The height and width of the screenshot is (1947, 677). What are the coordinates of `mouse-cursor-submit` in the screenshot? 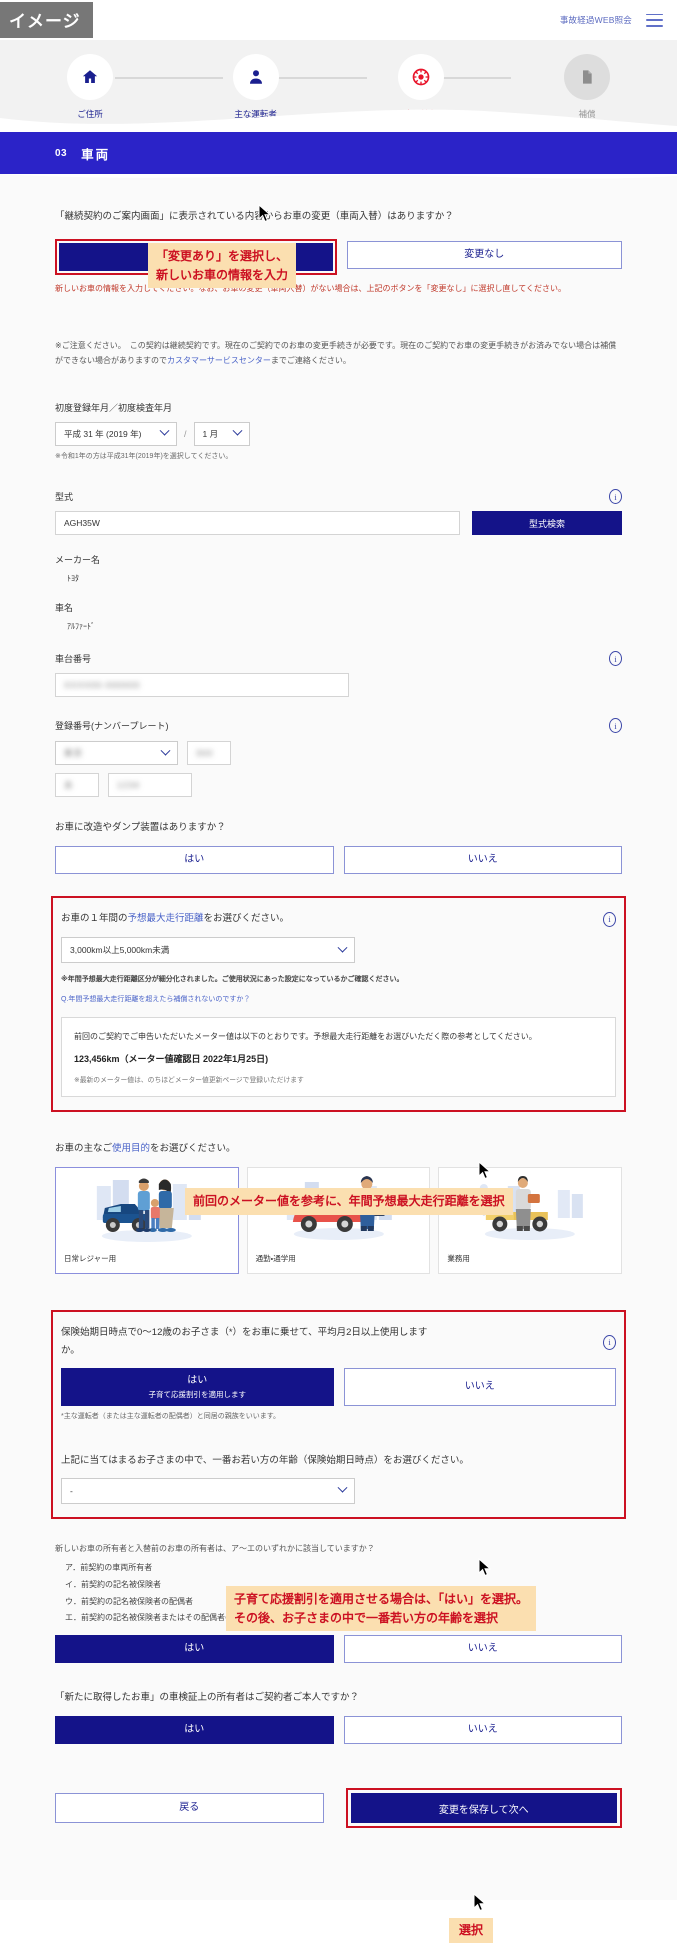 It's located at (480, 1902).